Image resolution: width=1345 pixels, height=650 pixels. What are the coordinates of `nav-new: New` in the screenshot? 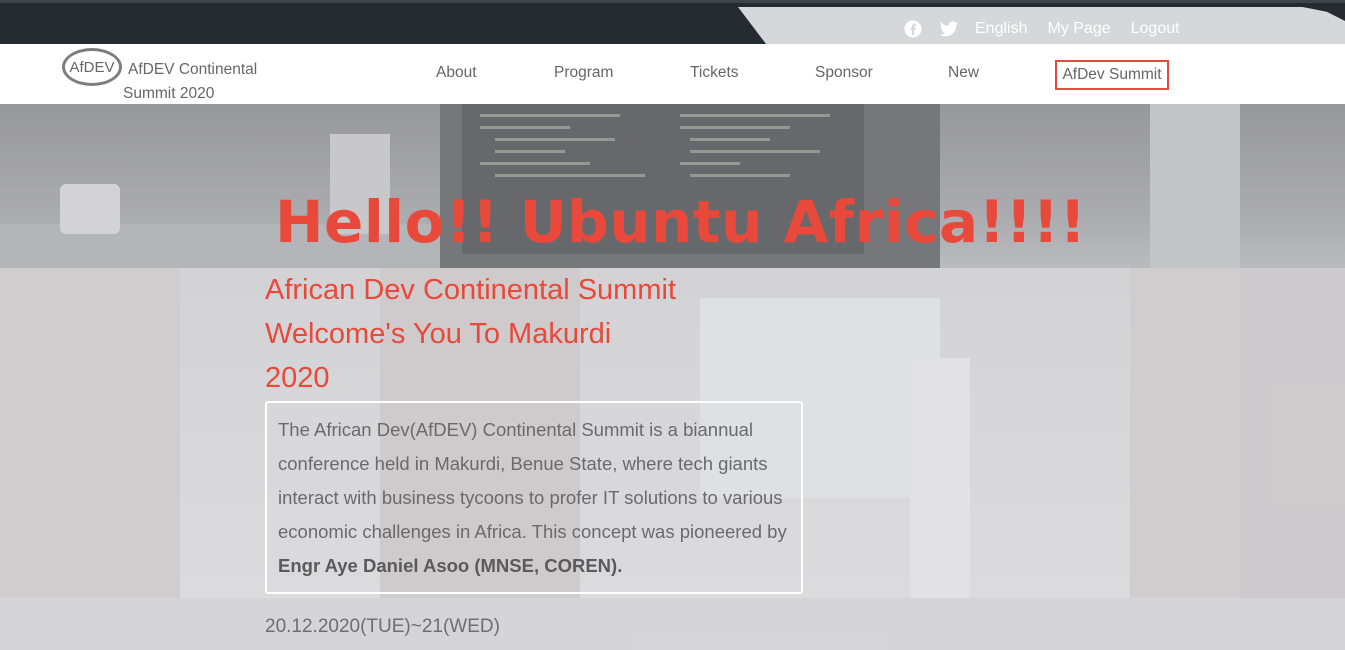 It's located at (963, 73).